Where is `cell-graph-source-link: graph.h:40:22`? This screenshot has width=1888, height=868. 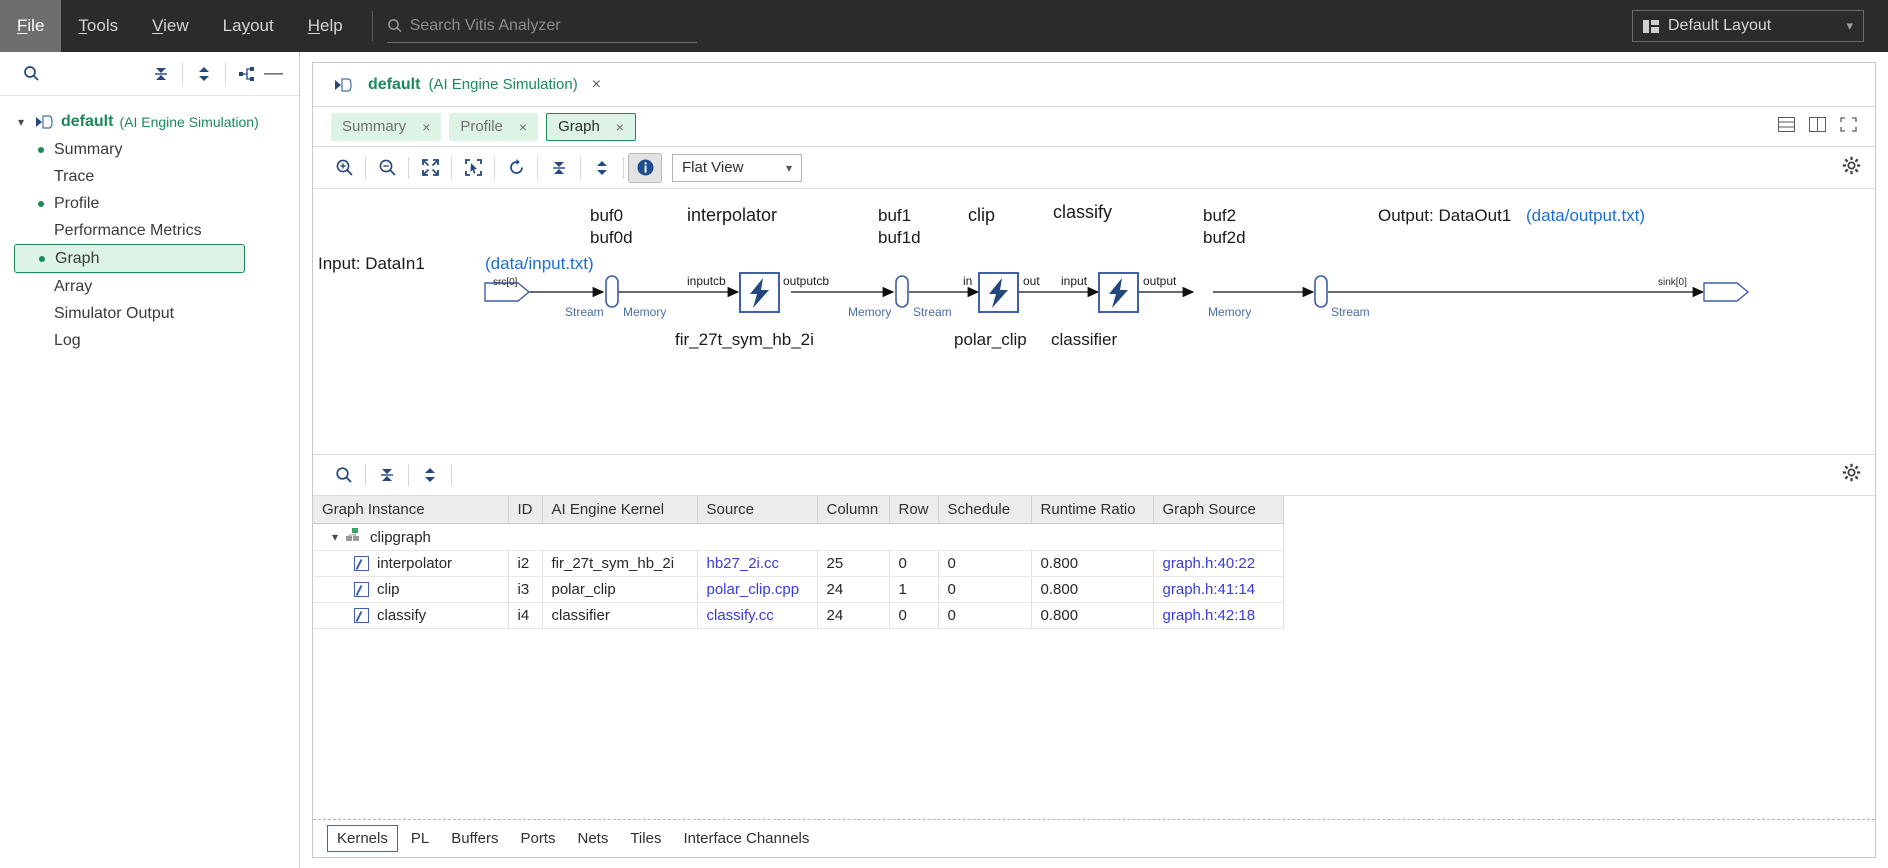 cell-graph-source-link: graph.h:40:22 is located at coordinates (1218, 563).